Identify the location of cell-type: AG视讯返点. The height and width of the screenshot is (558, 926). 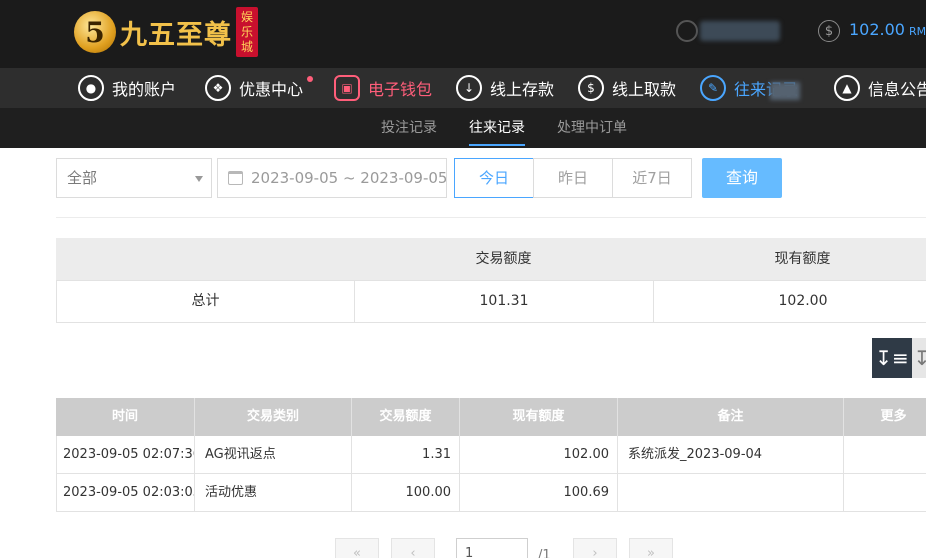
(273, 454).